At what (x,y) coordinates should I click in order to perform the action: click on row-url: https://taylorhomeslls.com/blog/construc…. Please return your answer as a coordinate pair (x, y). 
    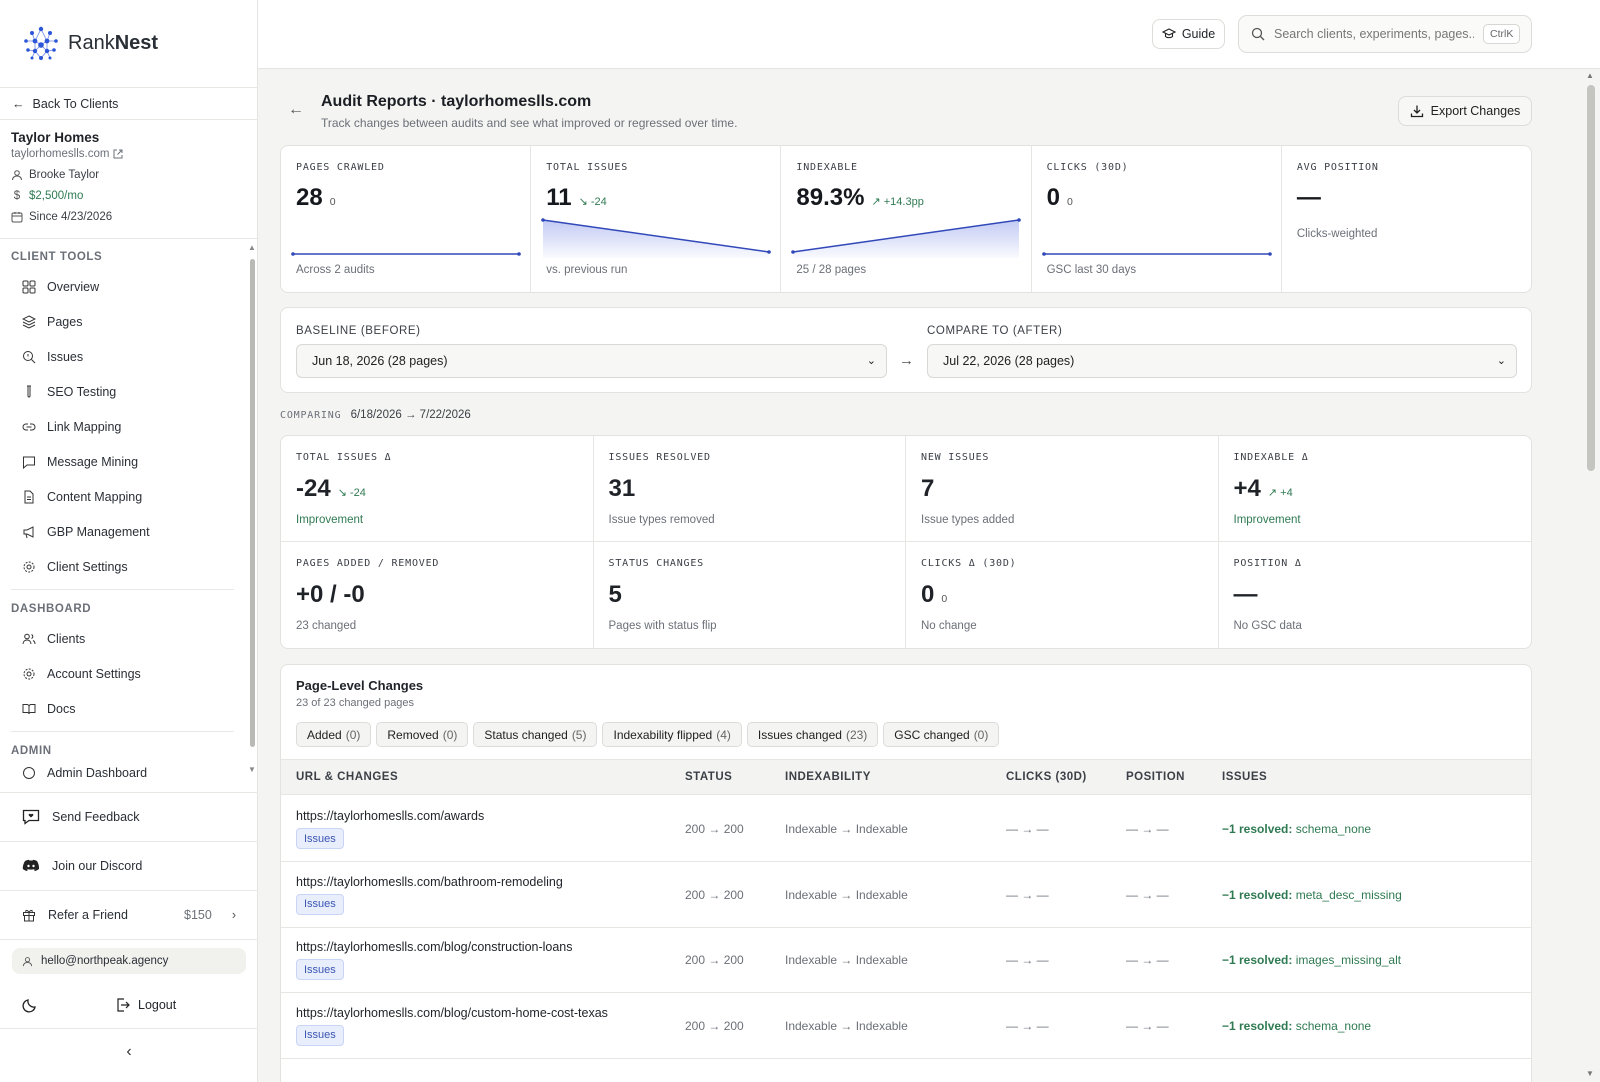
    Looking at the image, I should click on (434, 947).